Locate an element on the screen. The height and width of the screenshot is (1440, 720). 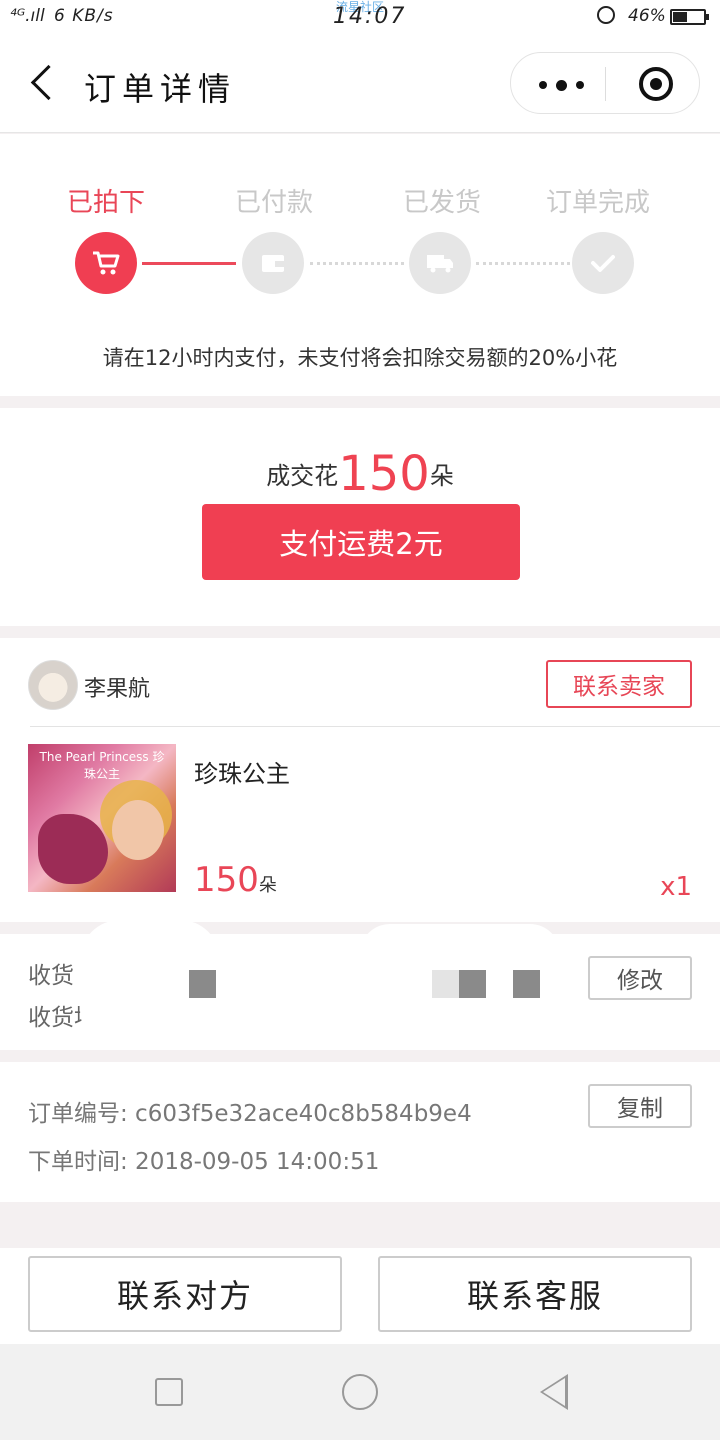
product-image: The Pearl Princess 珍珠公主 is located at coordinates (102, 818).